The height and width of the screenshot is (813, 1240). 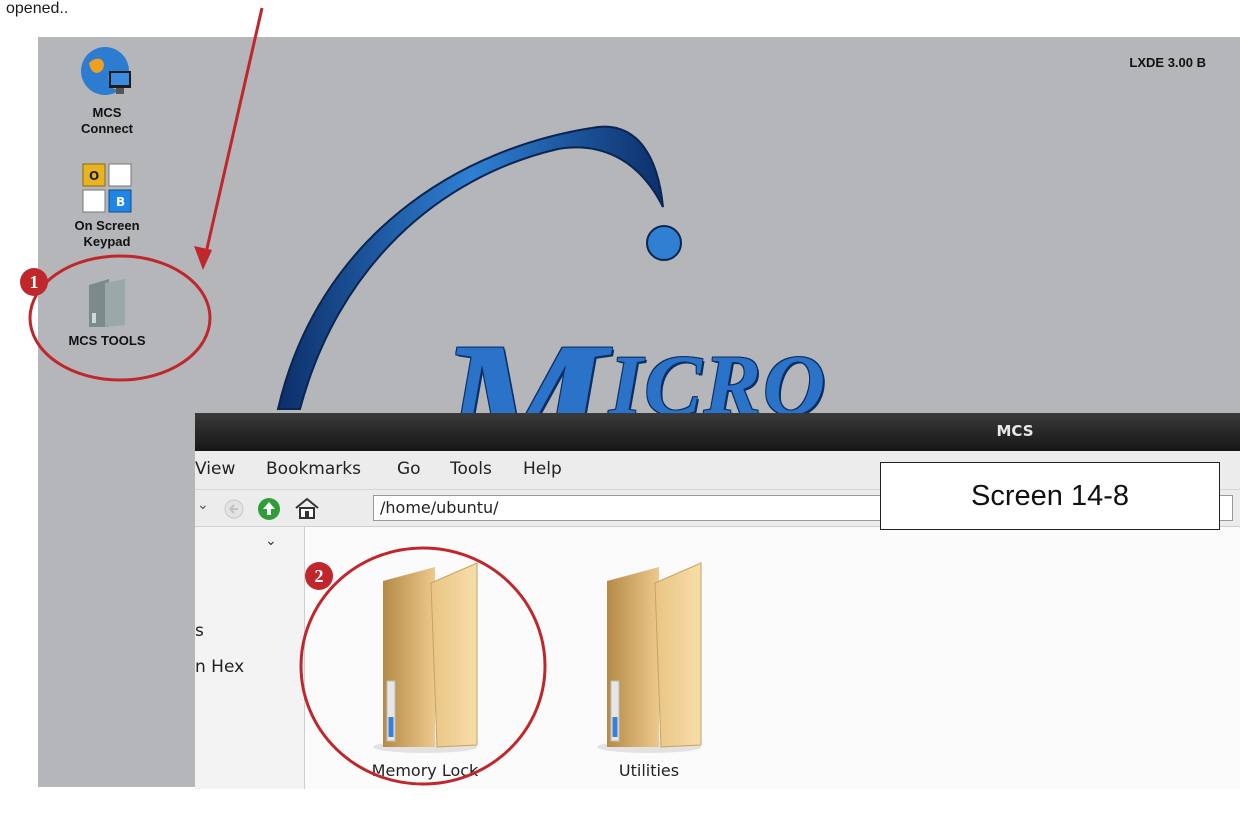 What do you see at coordinates (269, 509) in the screenshot?
I see `up-arrow-icon` at bounding box center [269, 509].